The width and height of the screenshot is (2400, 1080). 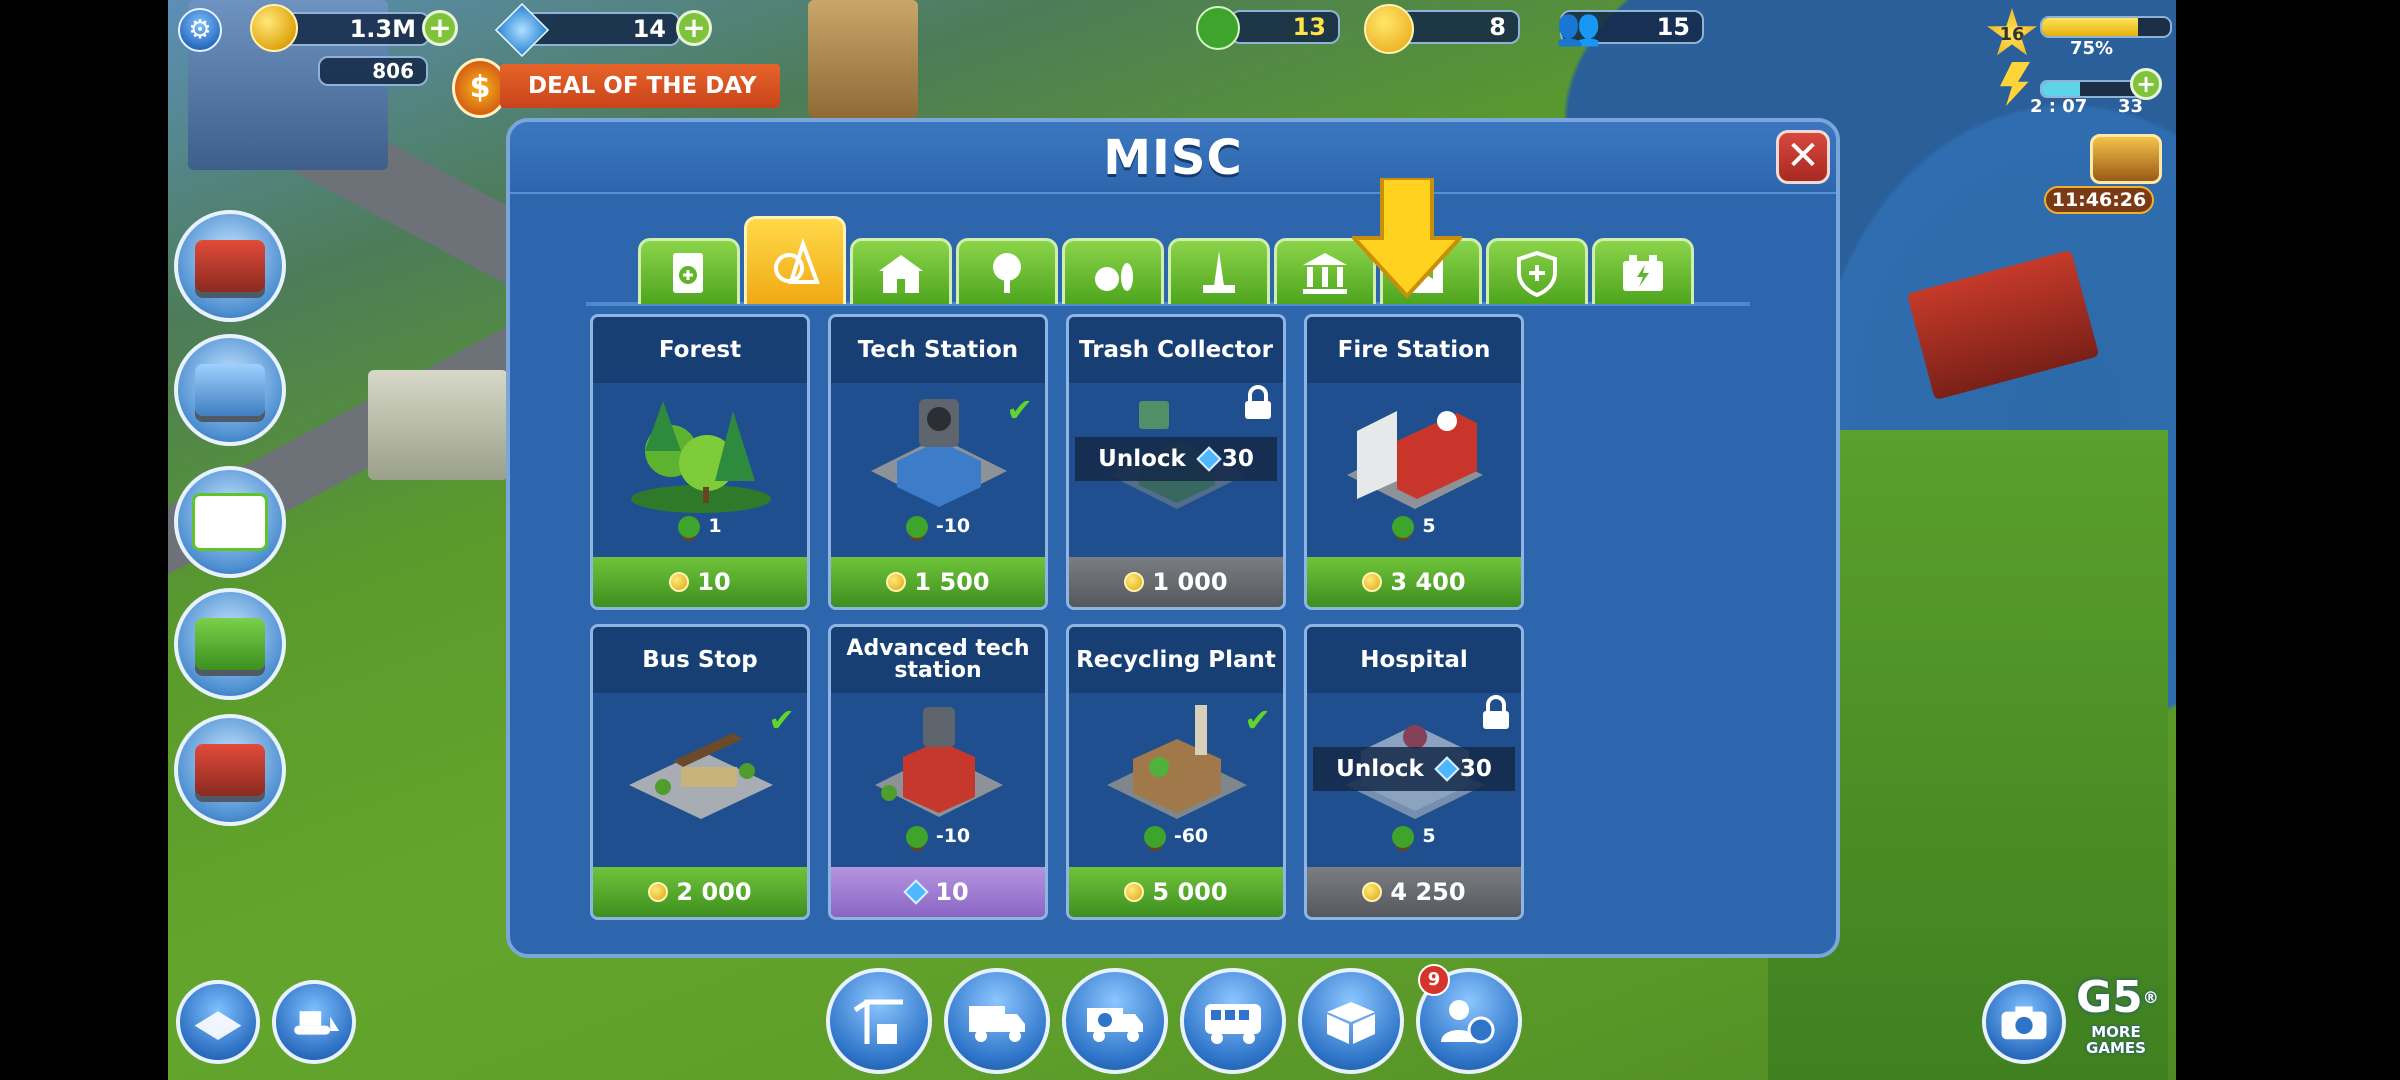 I want to click on unlock-label: Unlock, so click(x=1142, y=459).